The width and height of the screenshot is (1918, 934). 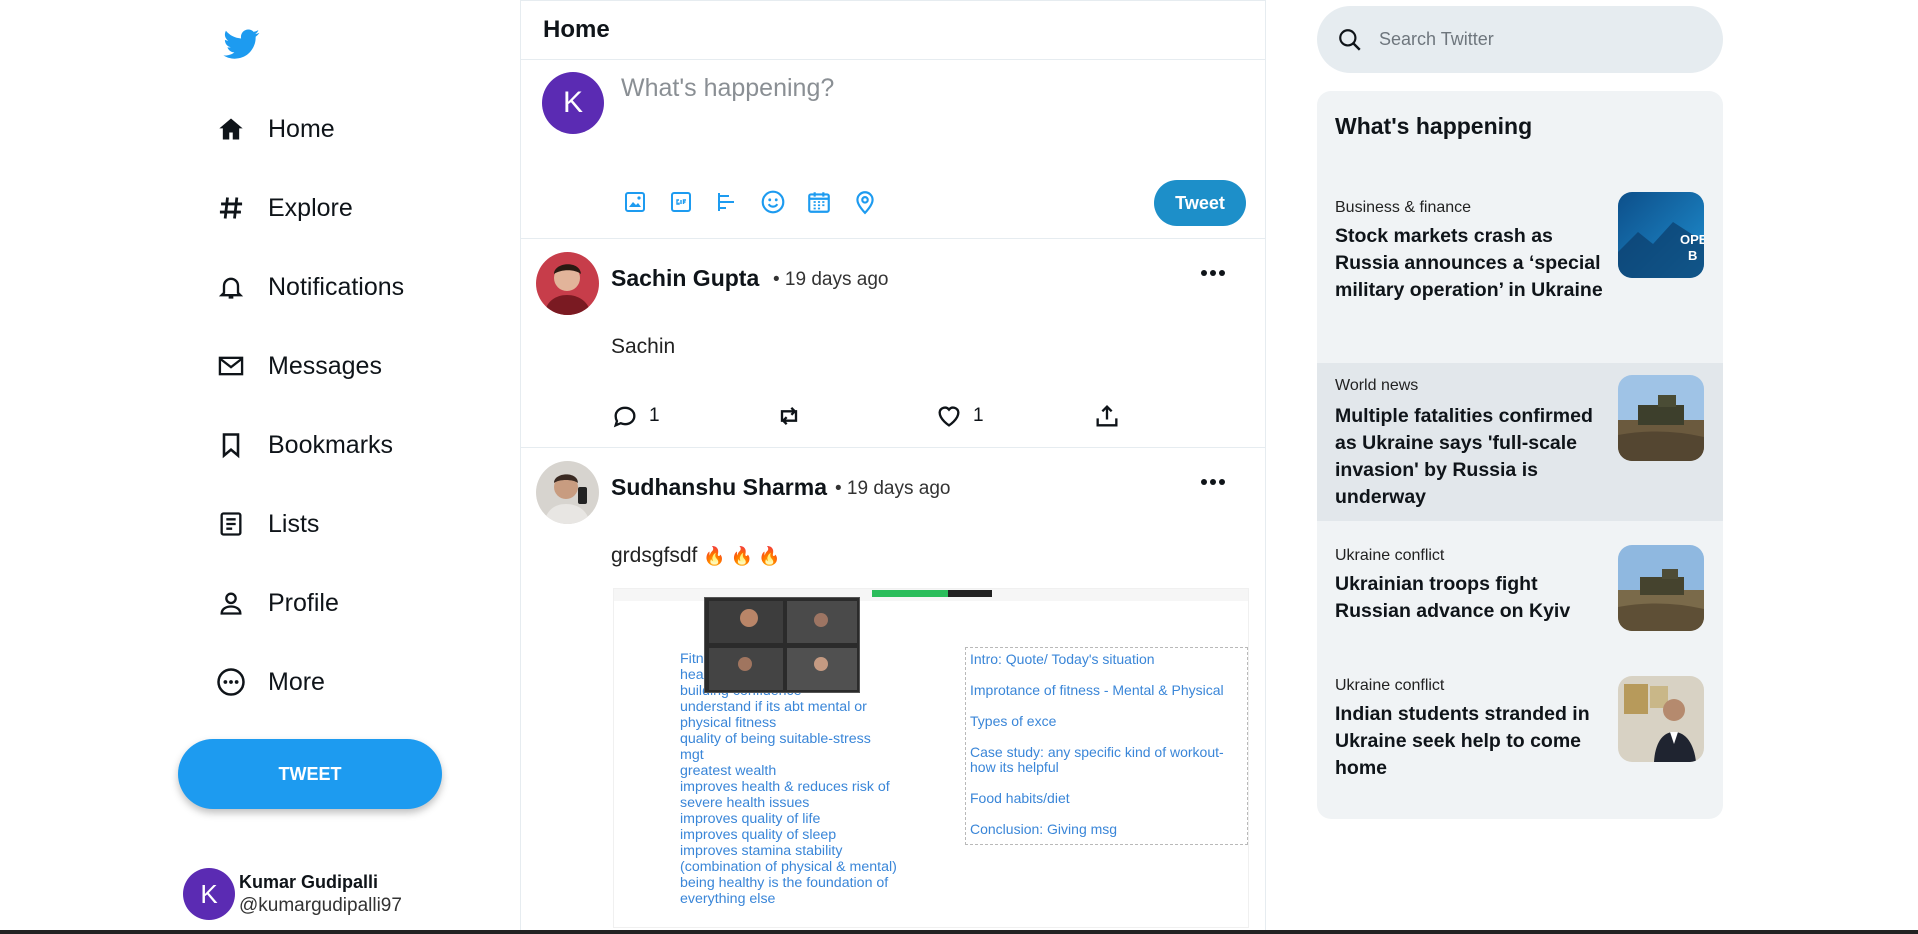 I want to click on svg-text: B, so click(x=1692, y=255).